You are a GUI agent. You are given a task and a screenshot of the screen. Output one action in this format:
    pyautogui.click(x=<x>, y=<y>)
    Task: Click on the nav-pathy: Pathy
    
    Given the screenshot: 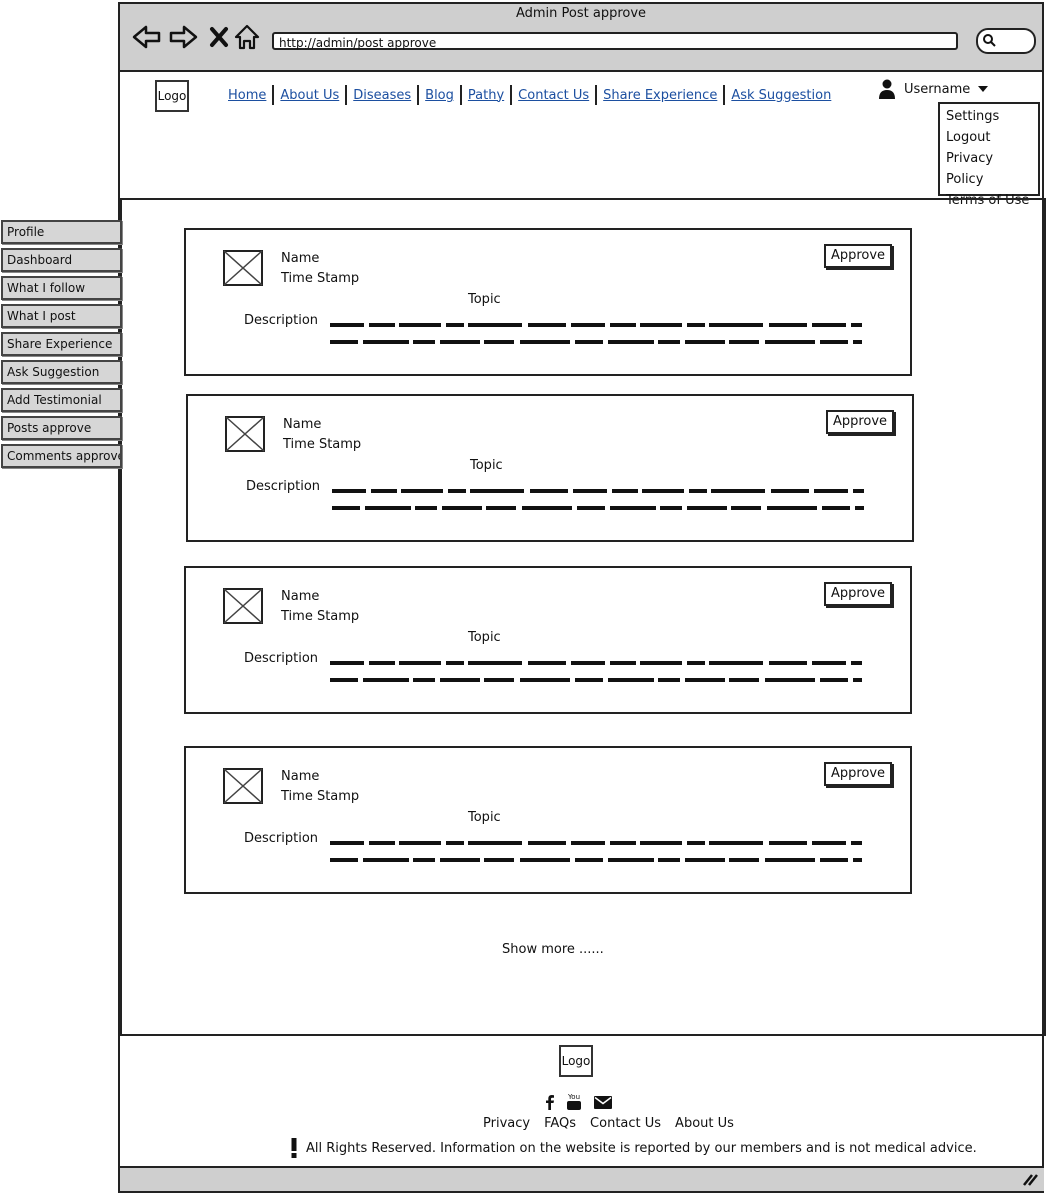 What is the action you would take?
    pyautogui.click(x=486, y=95)
    